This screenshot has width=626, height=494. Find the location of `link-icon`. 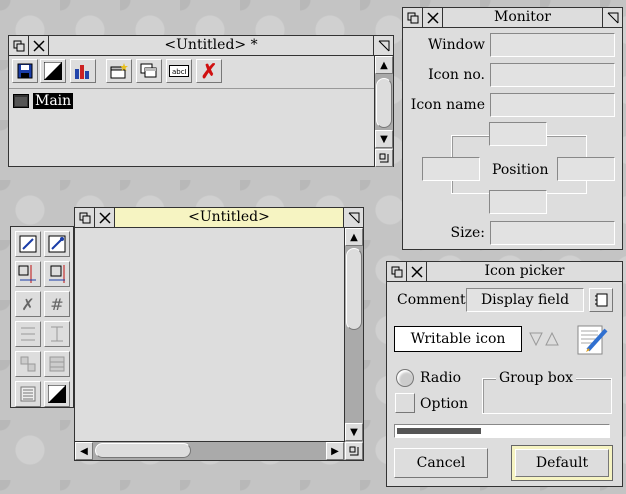

link-icon is located at coordinates (28, 244).